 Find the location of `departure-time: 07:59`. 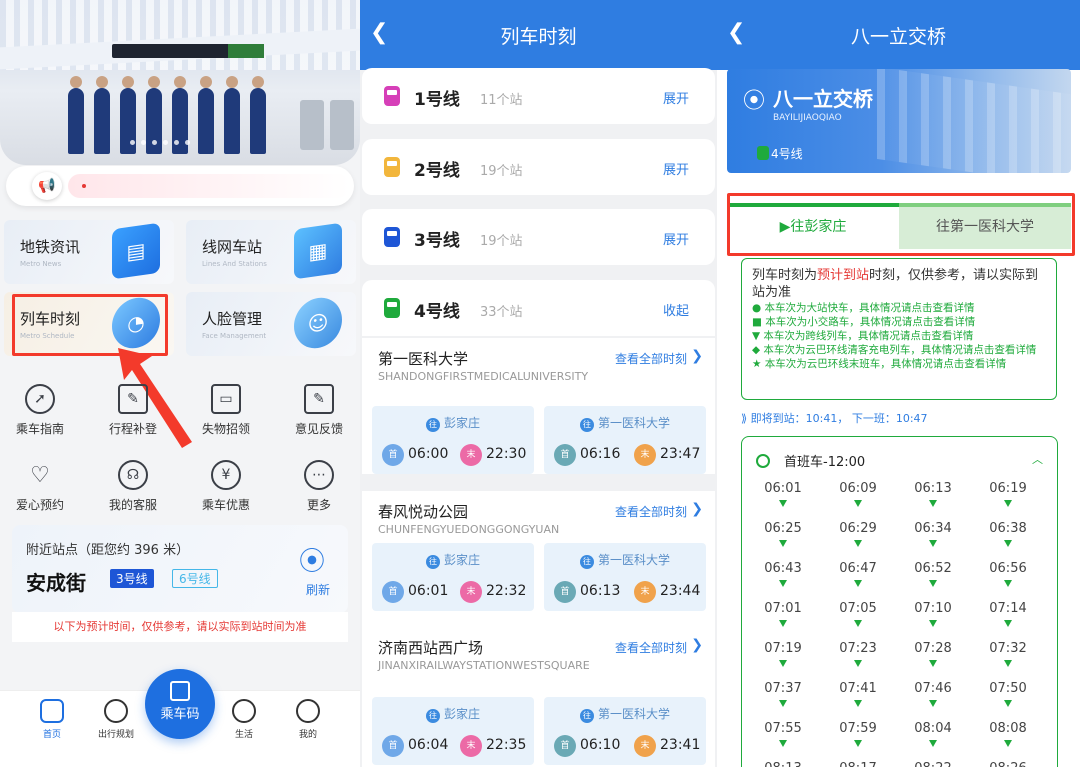

departure-time: 07:59 is located at coordinates (858, 734).